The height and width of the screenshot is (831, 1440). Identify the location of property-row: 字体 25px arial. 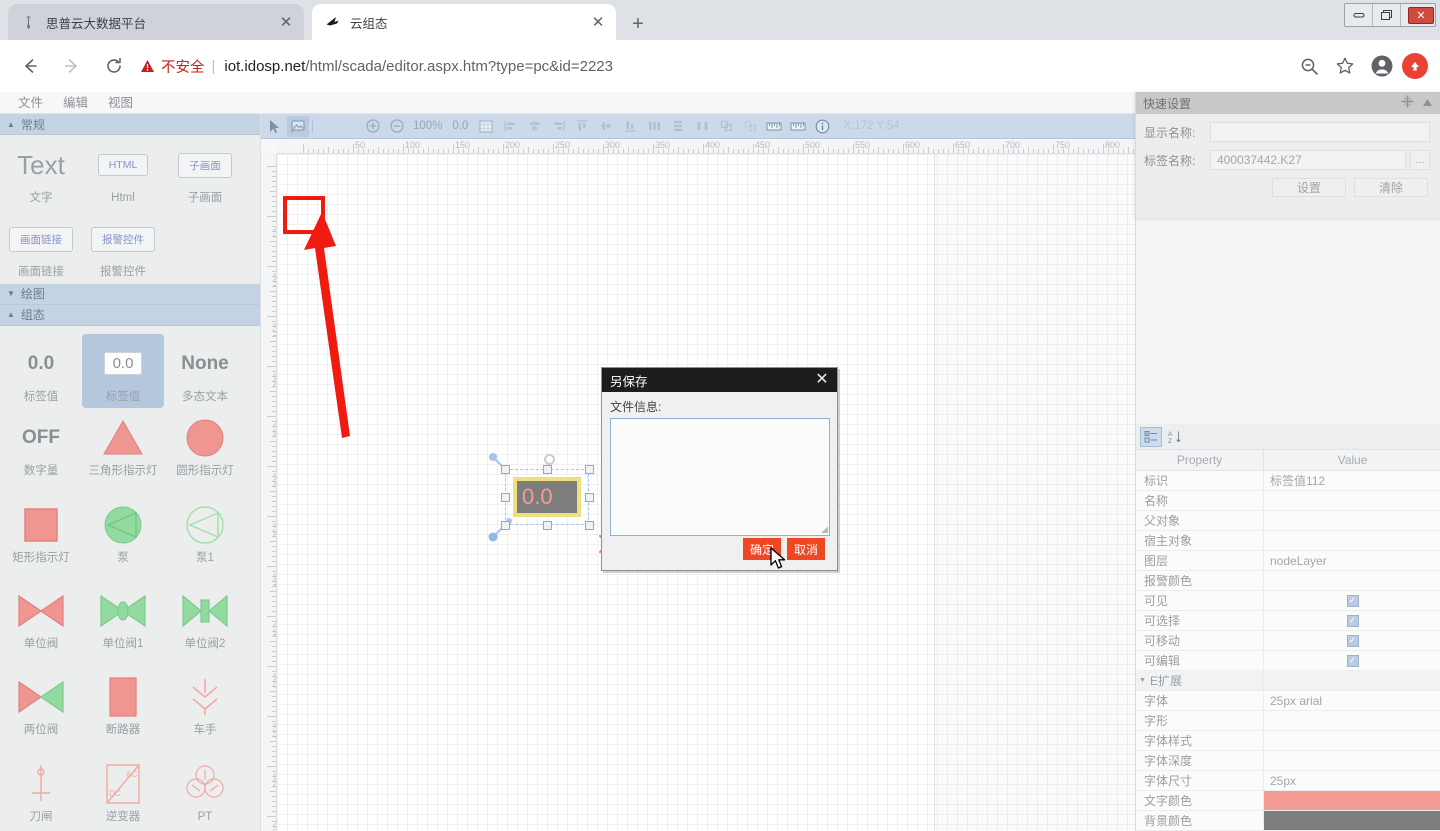
(1288, 701).